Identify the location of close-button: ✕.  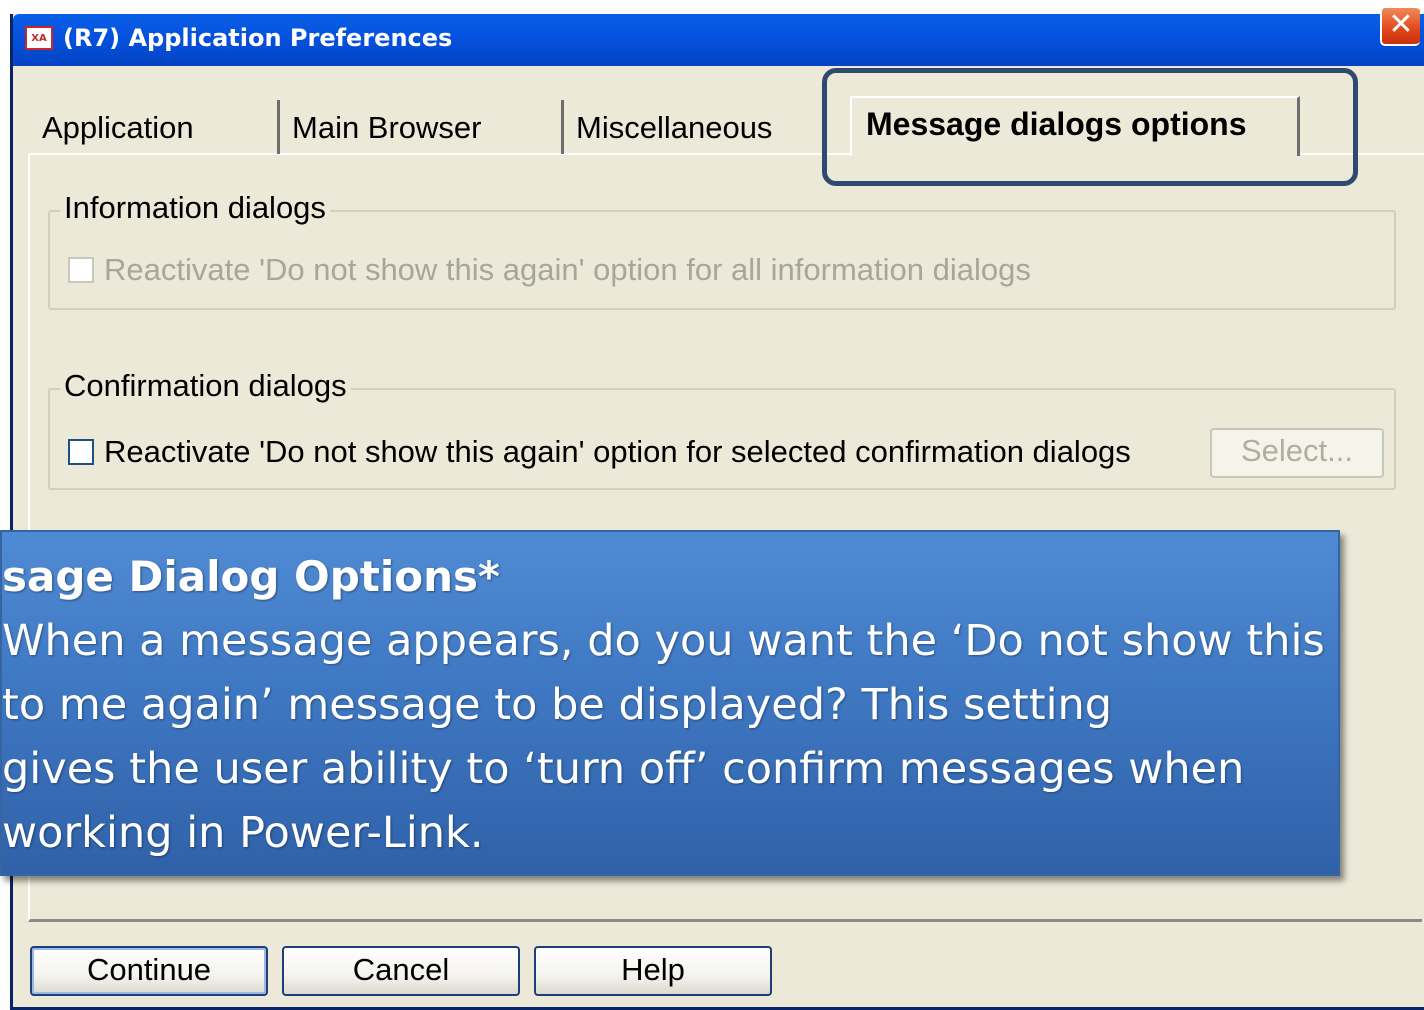
(1400, 26).